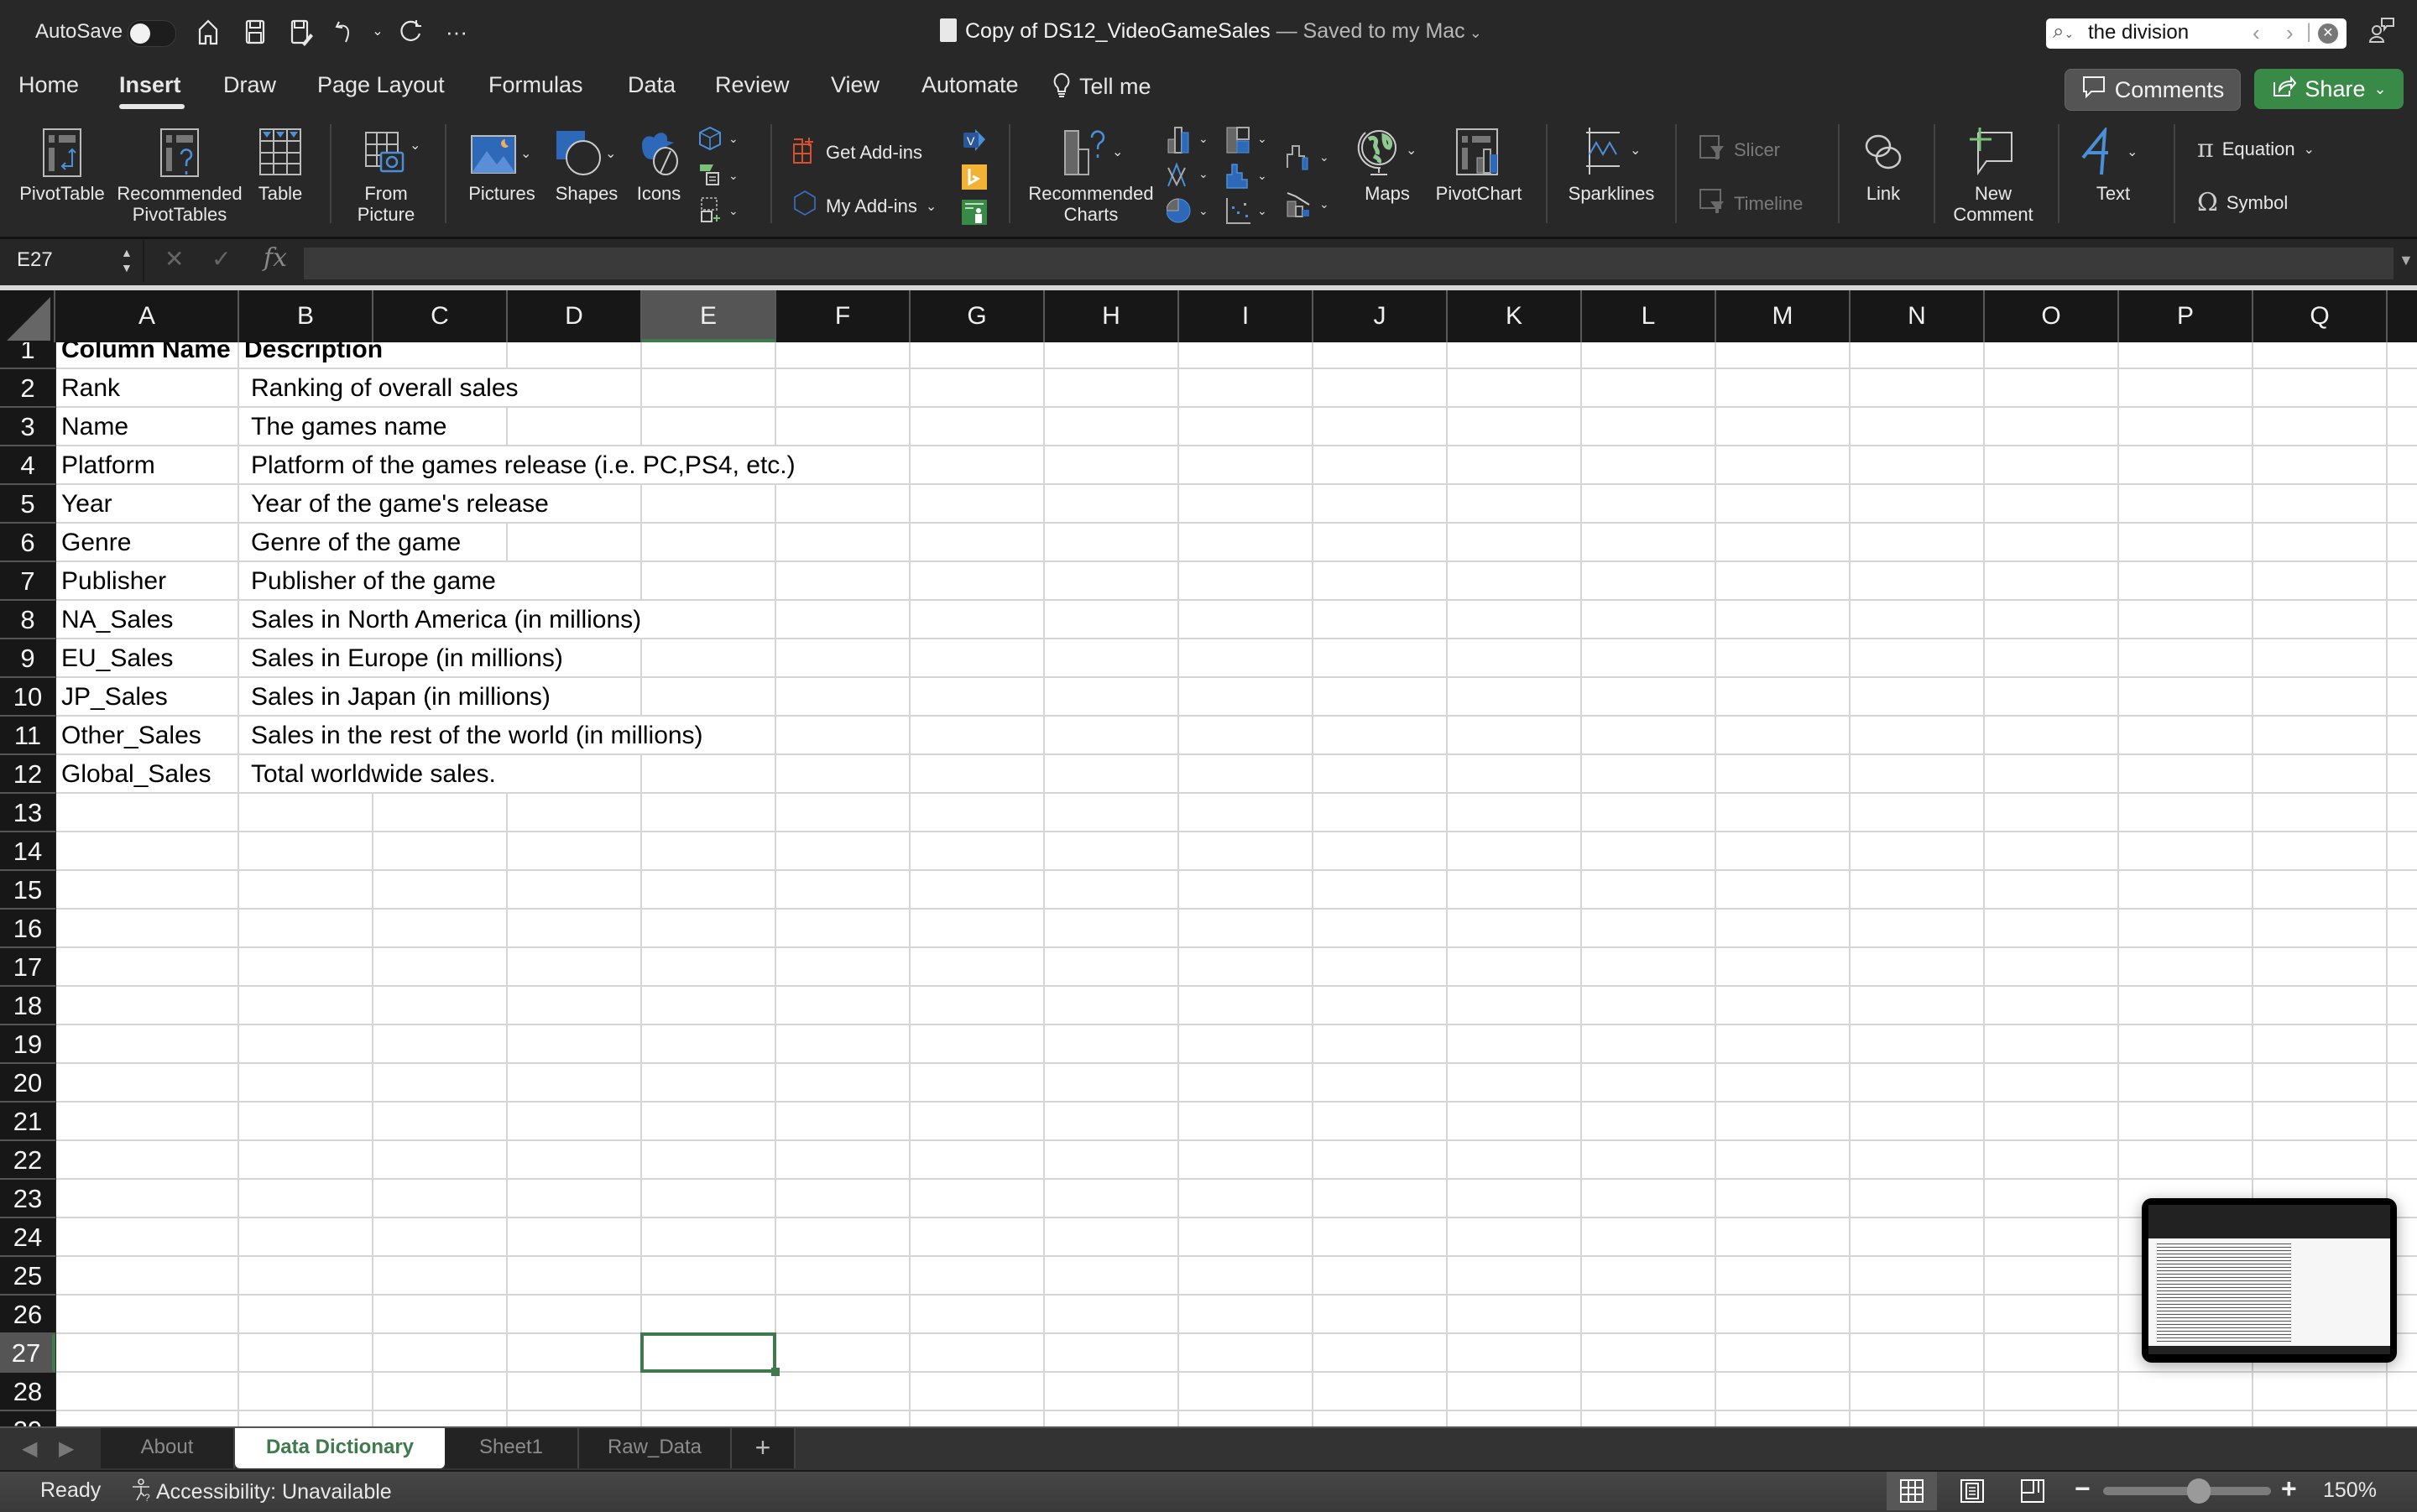  I want to click on cell-description: Sales in North America (in millions), so click(446, 620).